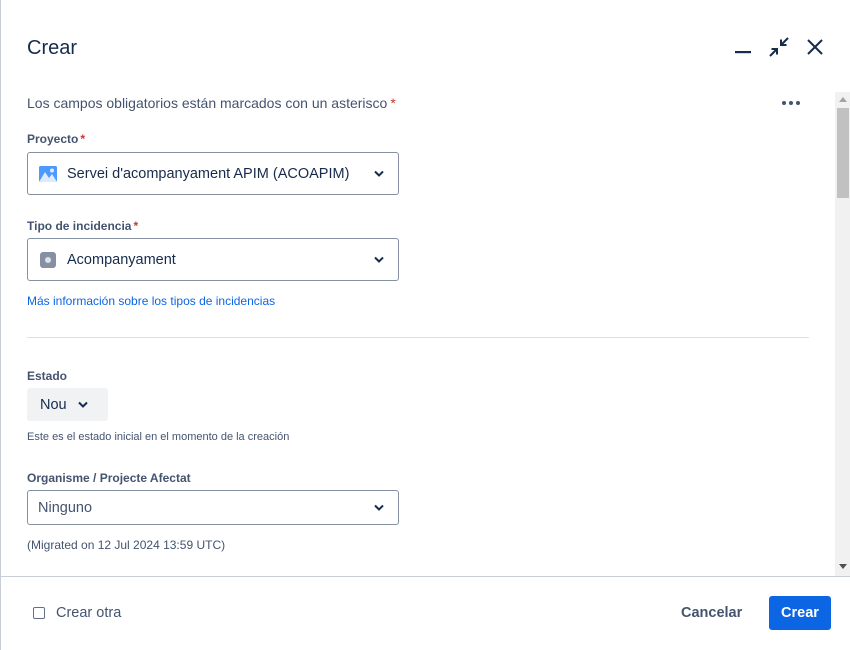 The image size is (850, 650). I want to click on organisme-label: Organisme / Projecte Afectat, so click(109, 478).